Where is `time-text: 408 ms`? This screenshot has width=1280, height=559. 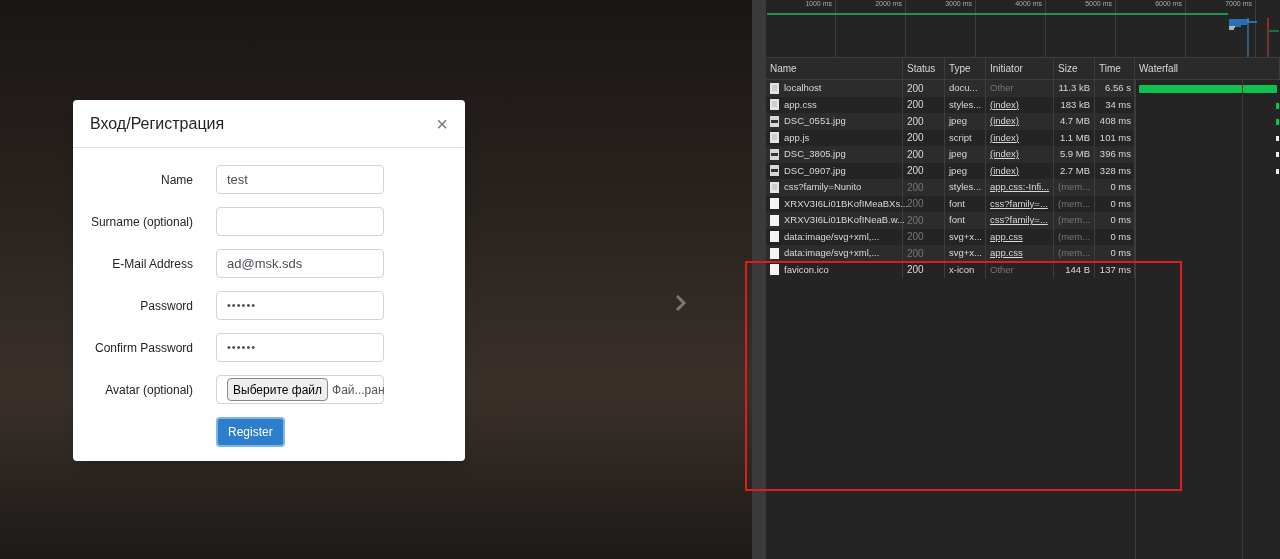 time-text: 408 ms is located at coordinates (1115, 121).